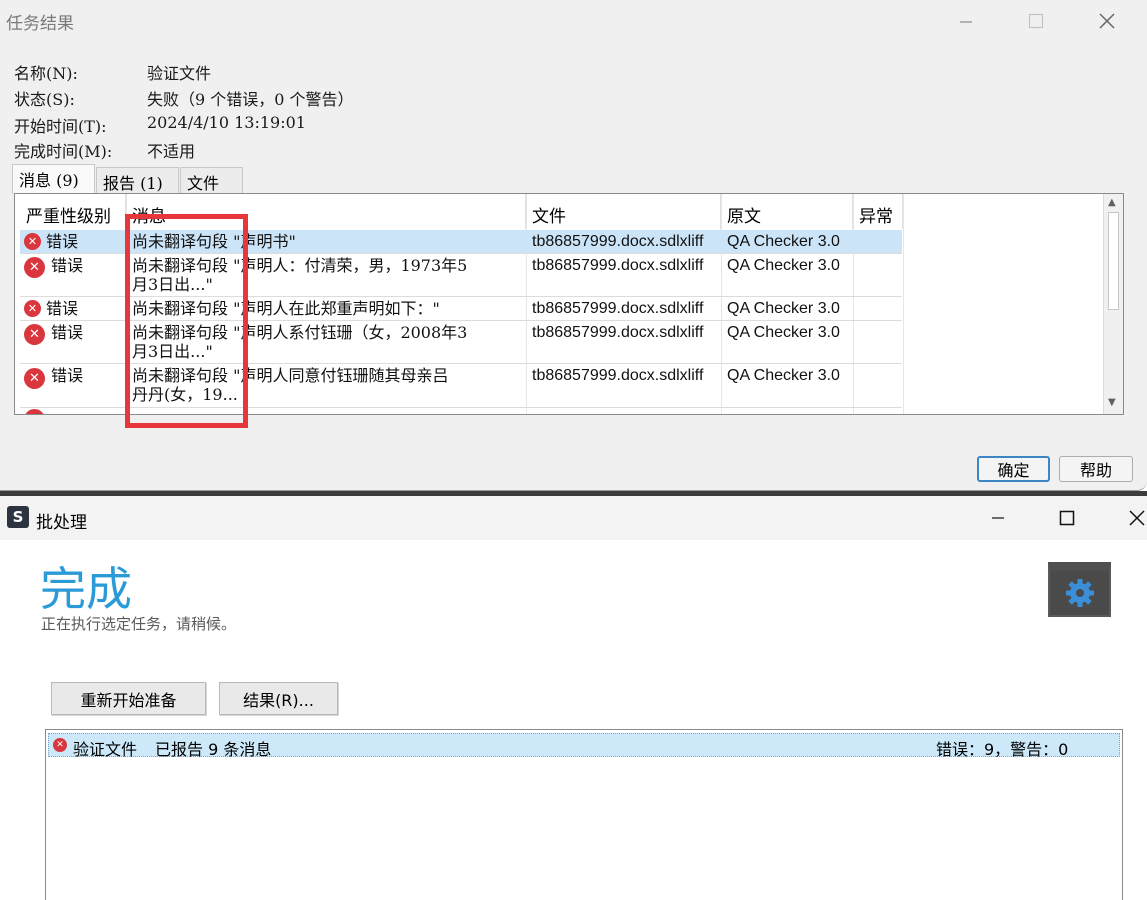 The image size is (1147, 900). Describe the element at coordinates (1113, 261) in the screenshot. I see `scroll-thumb` at that location.